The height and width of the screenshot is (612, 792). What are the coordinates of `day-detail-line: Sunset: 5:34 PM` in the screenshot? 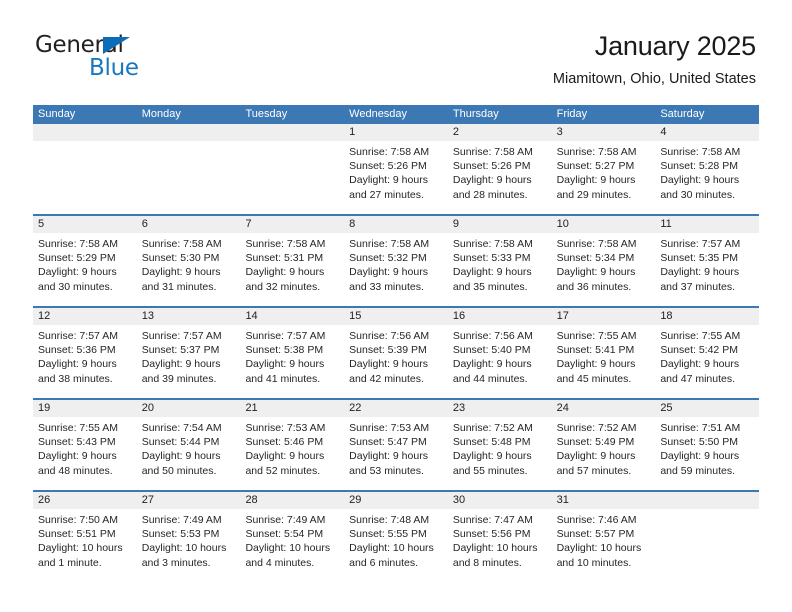 It's located at (595, 258).